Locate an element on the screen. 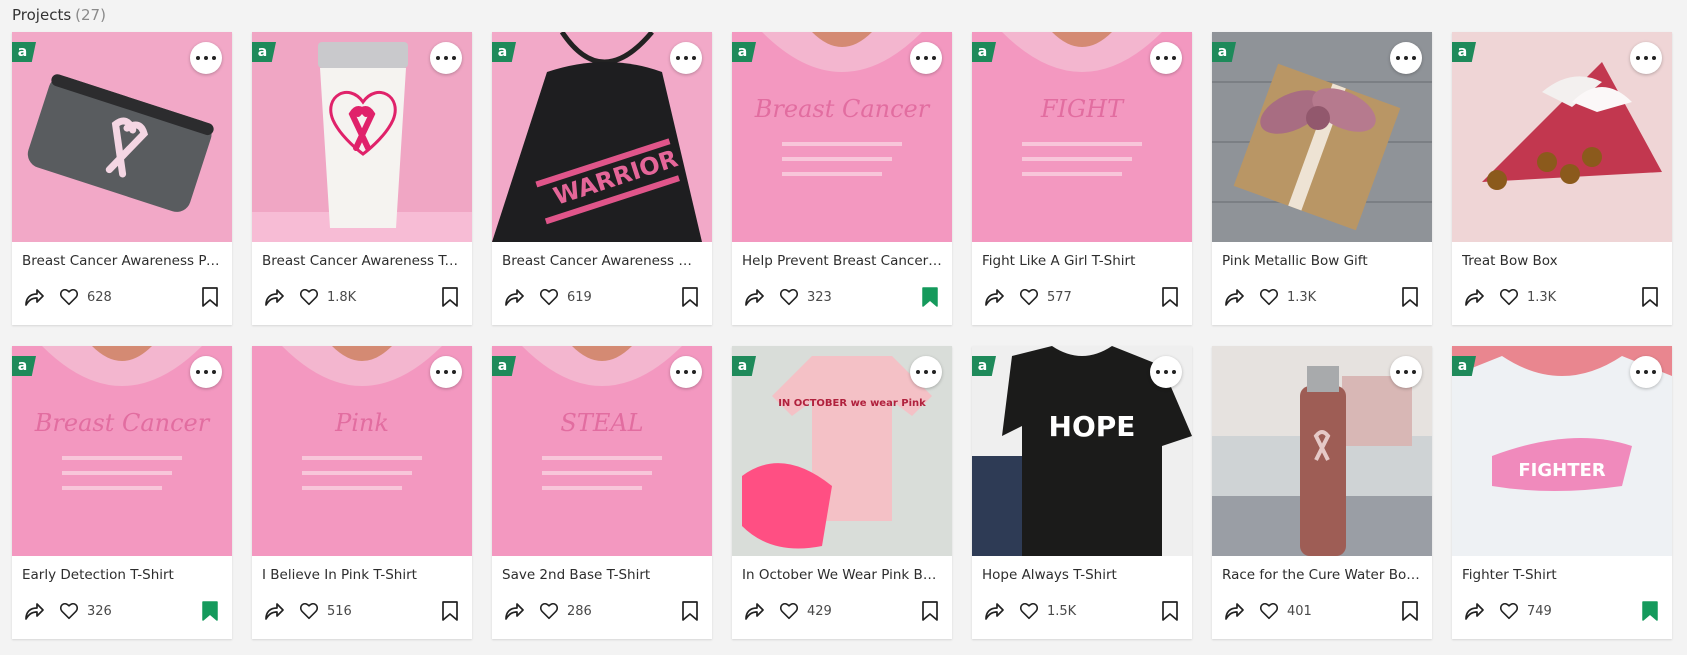 This screenshot has height=655, width=1687. project-title: Treat Bow Box is located at coordinates (1562, 261).